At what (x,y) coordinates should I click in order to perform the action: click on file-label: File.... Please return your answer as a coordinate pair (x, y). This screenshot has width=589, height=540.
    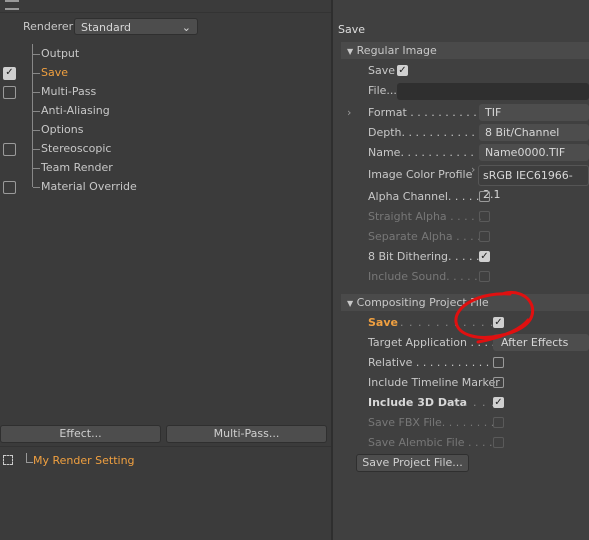
    Looking at the image, I should click on (382, 90).